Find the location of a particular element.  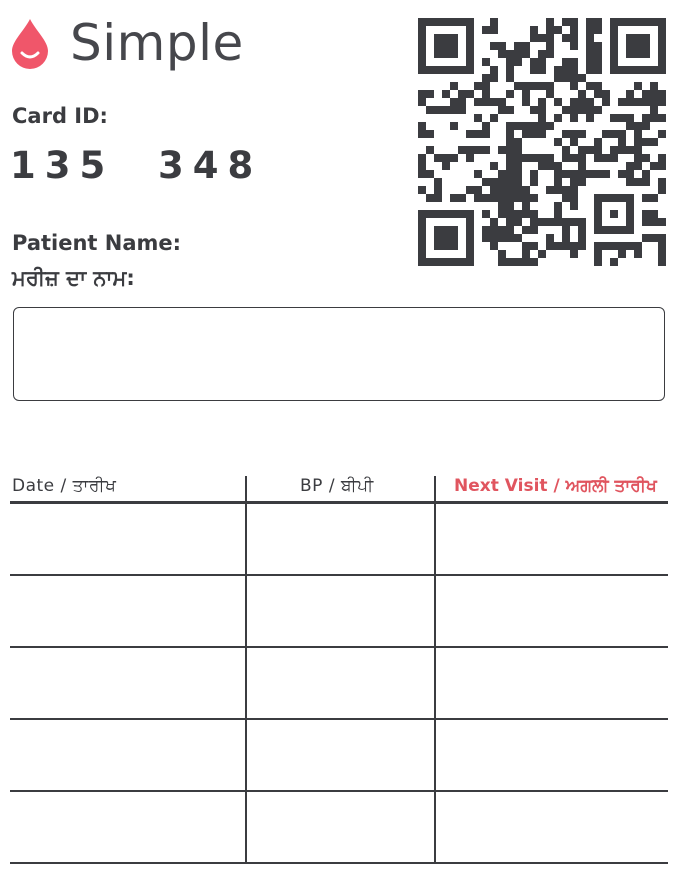

card-id-label: Card ID: is located at coordinates (60, 116).